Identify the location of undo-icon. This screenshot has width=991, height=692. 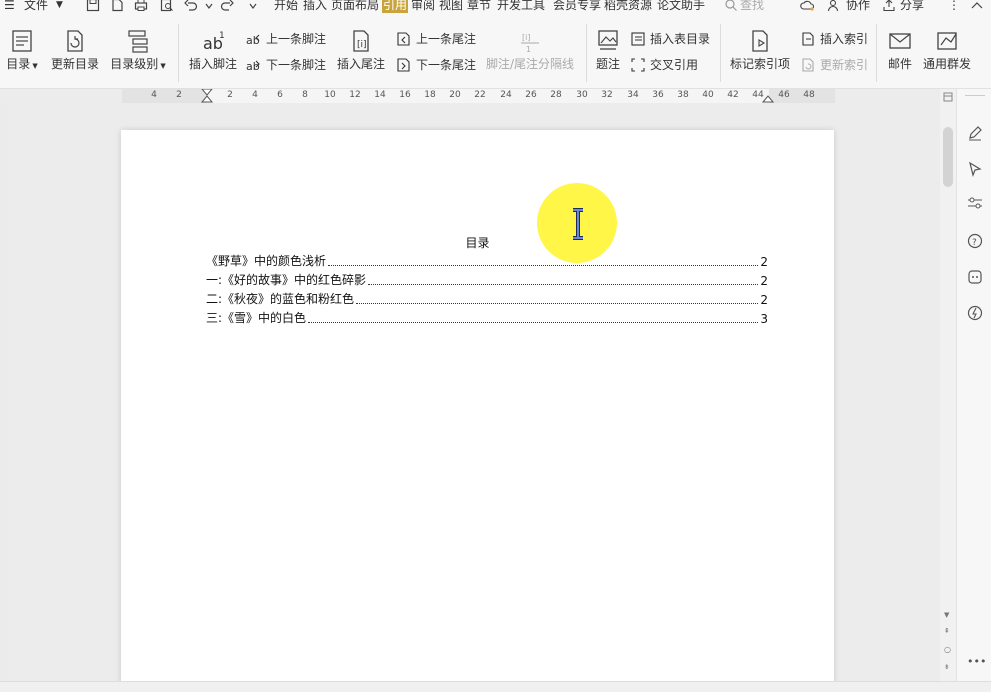
(191, 6).